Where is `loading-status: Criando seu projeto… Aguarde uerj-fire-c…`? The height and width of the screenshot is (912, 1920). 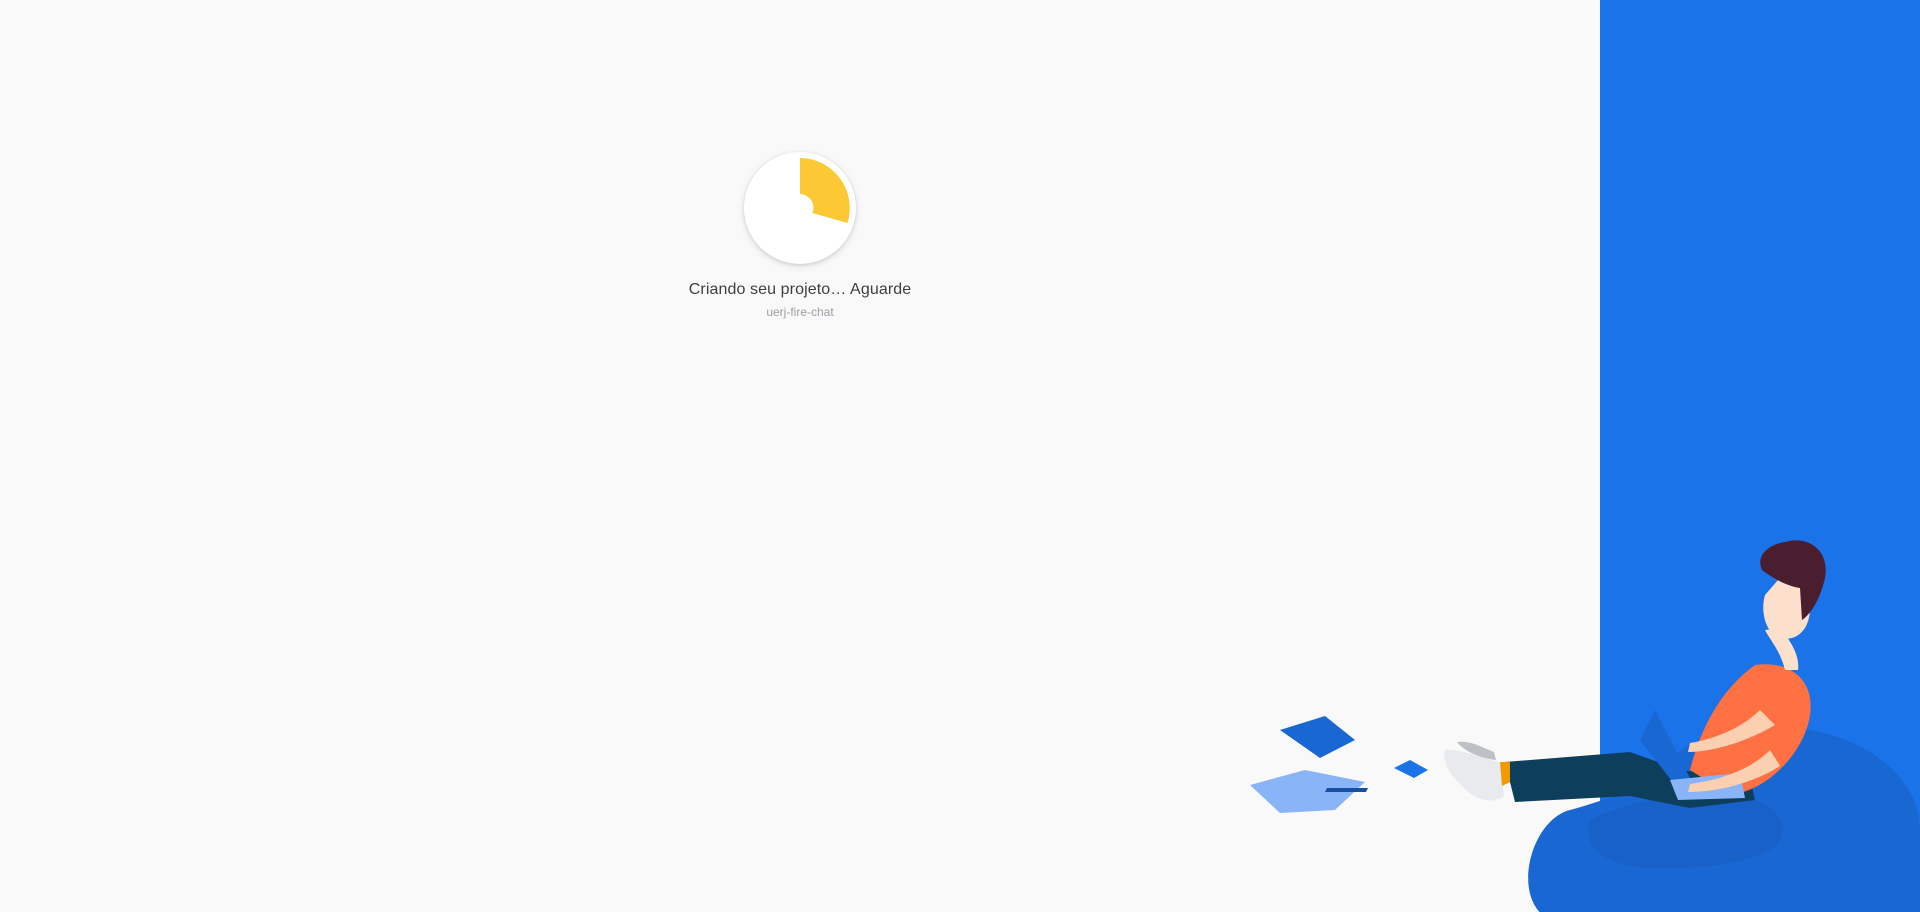
loading-status: Criando seu projeto… Aguarde uerj-fire-c… is located at coordinates (800, 235).